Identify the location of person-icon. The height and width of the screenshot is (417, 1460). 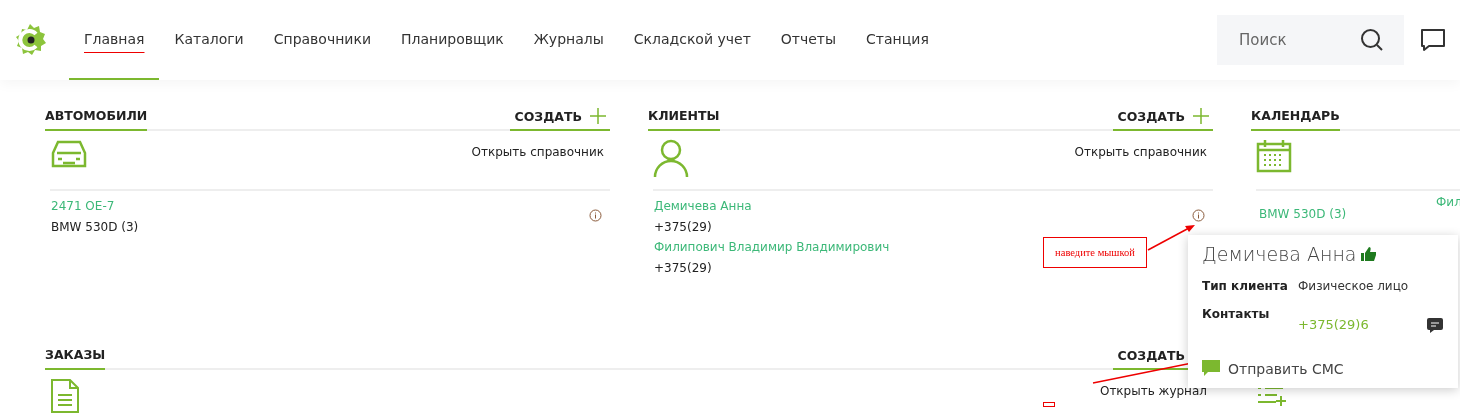
(671, 158).